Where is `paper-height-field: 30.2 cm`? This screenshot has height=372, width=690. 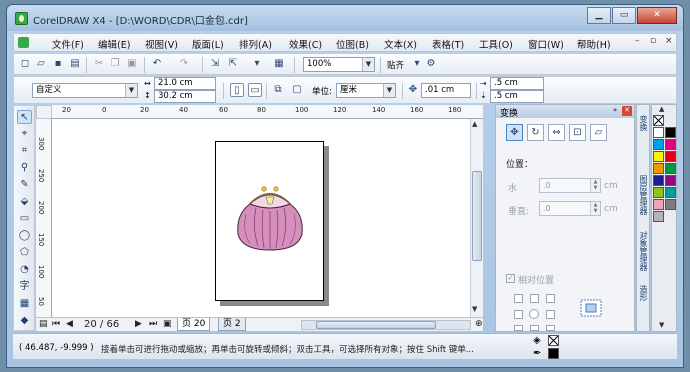 paper-height-field: 30.2 cm is located at coordinates (185, 96).